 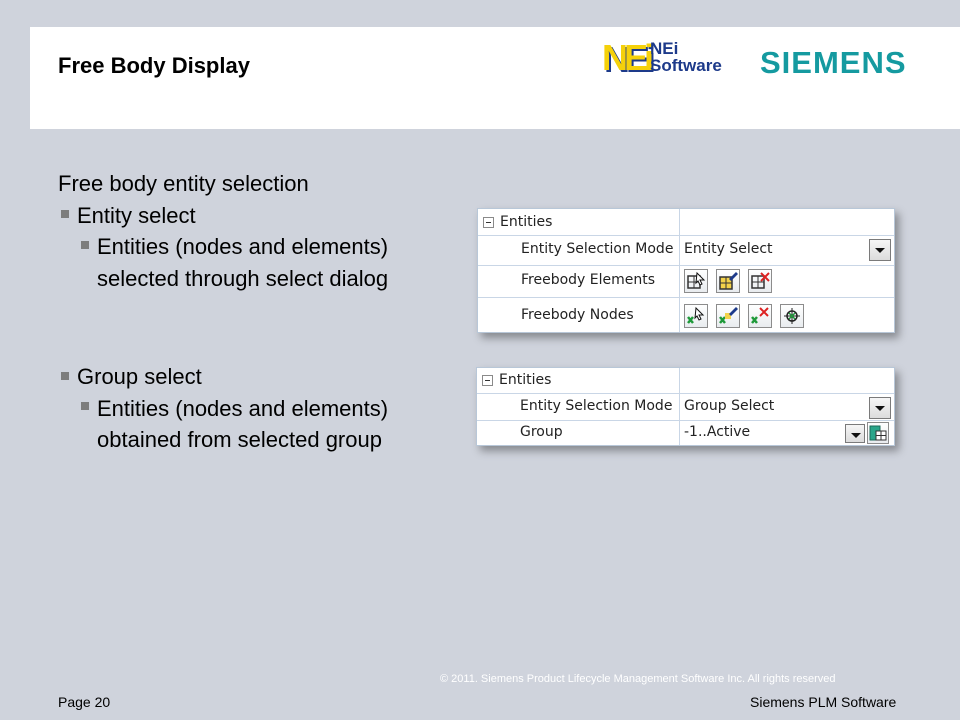 What do you see at coordinates (541, 432) in the screenshot?
I see `group-label: Group` at bounding box center [541, 432].